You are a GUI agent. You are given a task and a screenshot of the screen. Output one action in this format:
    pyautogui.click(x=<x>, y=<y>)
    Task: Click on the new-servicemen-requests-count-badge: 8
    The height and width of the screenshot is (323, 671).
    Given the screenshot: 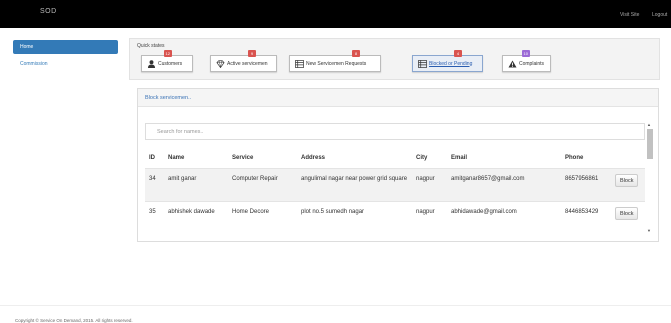 What is the action you would take?
    pyautogui.click(x=356, y=53)
    